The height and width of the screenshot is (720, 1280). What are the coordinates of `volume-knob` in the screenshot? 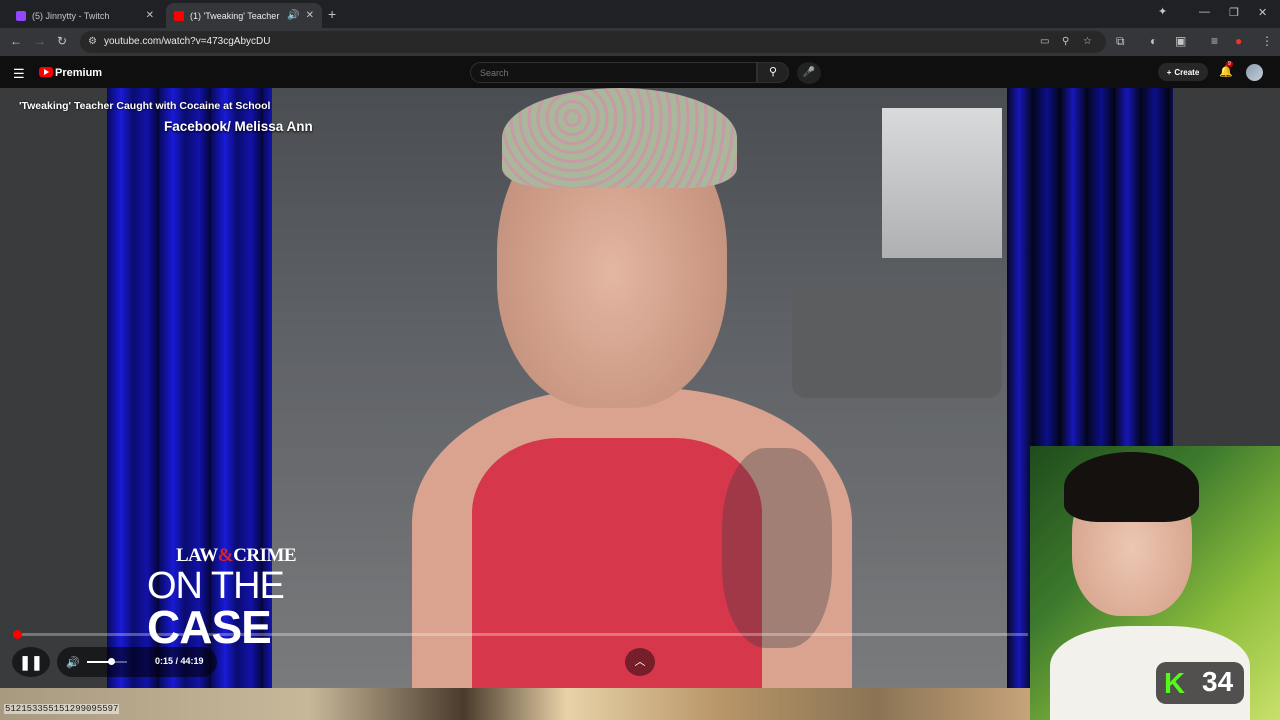 It's located at (111, 661).